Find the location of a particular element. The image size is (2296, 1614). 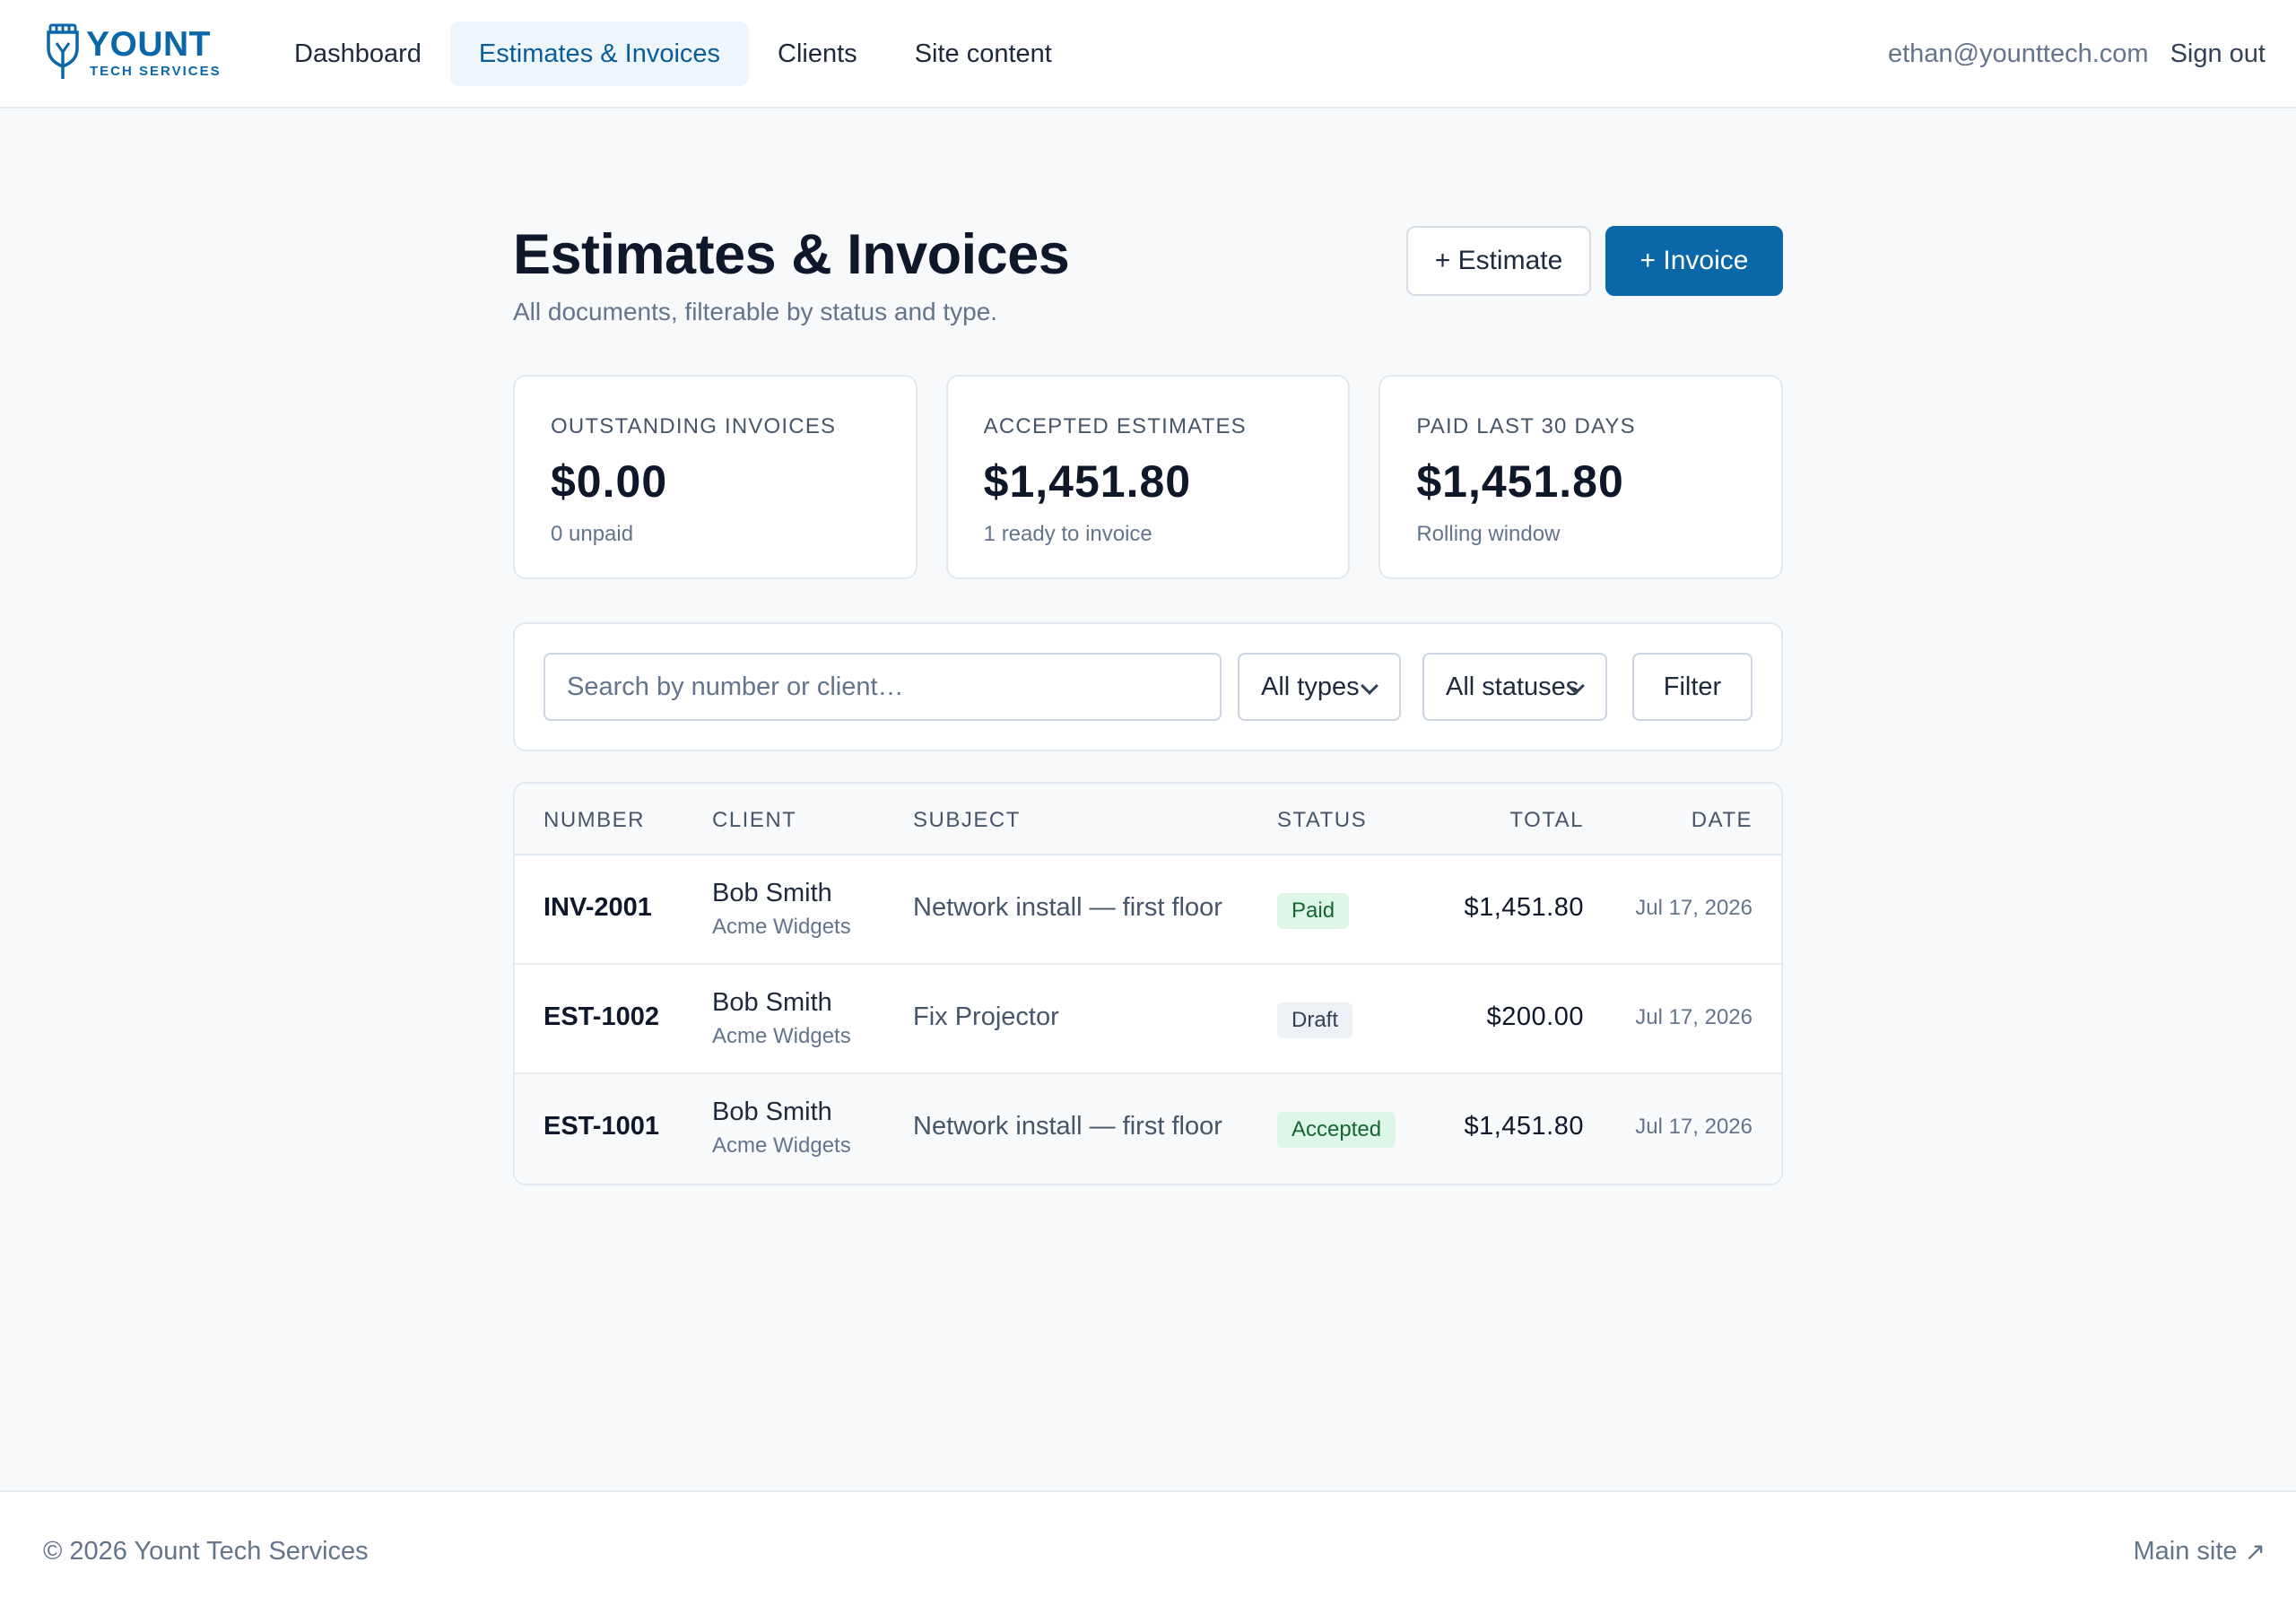

new-invoice-button: + Invoice is located at coordinates (1694, 261).